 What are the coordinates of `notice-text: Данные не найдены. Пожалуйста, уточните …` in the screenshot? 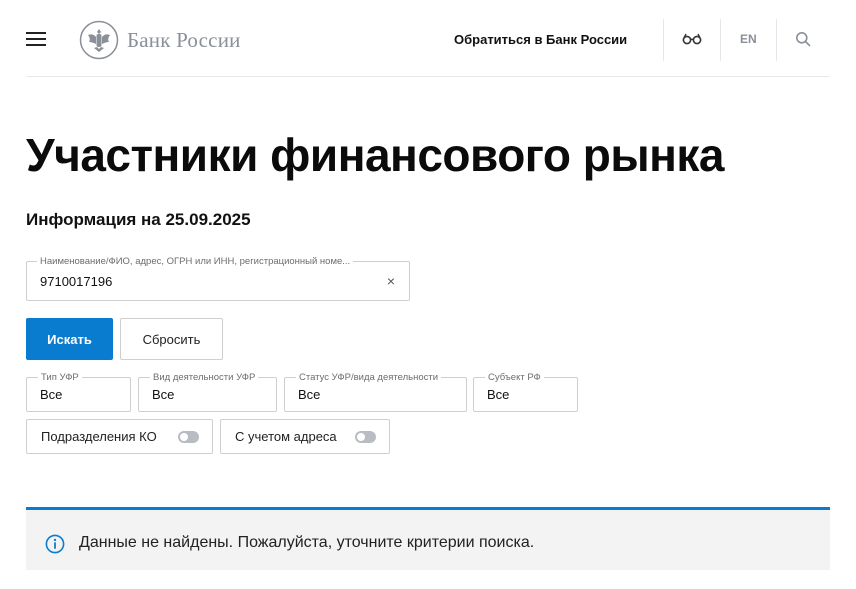 It's located at (307, 542).